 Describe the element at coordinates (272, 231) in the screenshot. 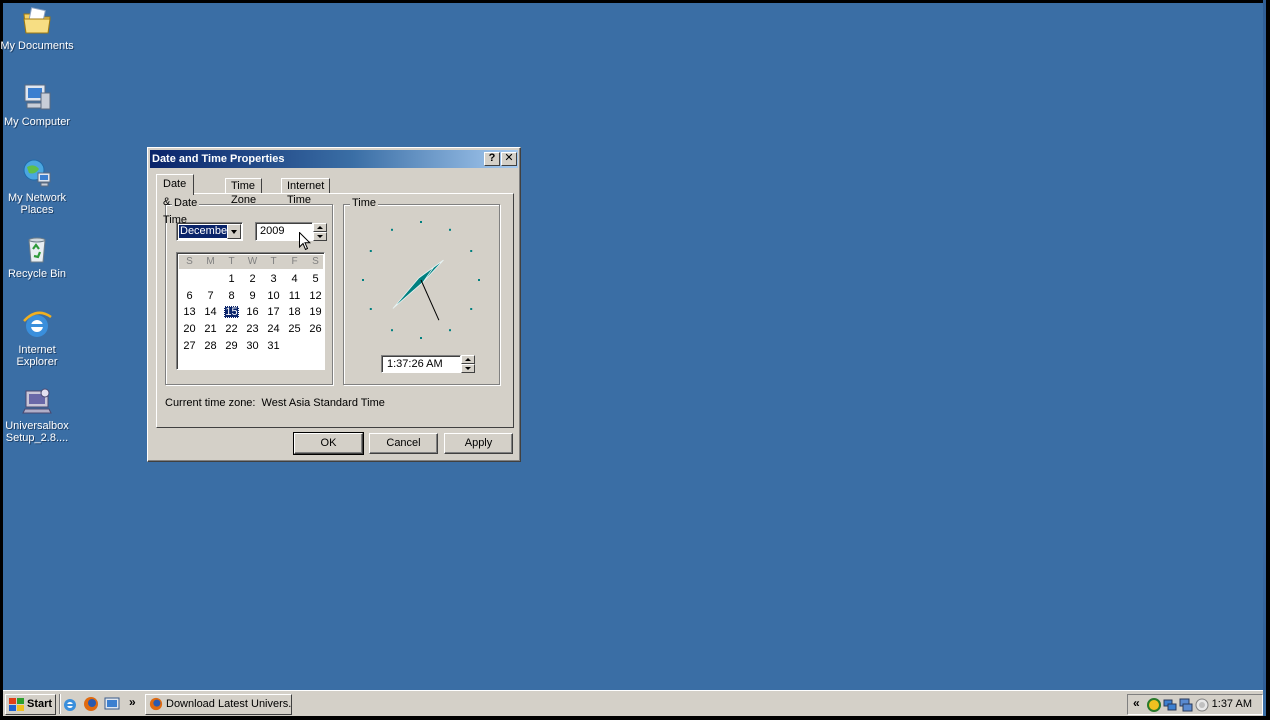

I see `year-value: 2009` at that location.